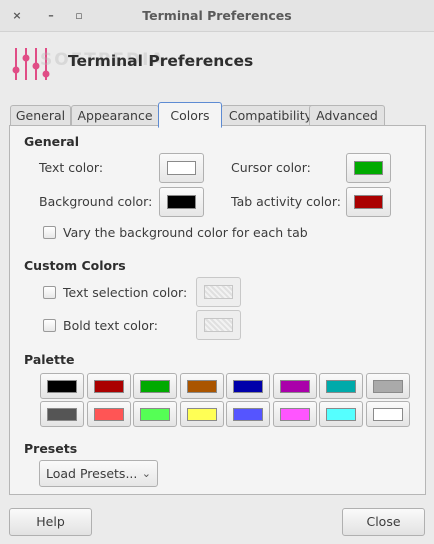 This screenshot has width=434, height=544. What do you see at coordinates (115, 116) in the screenshot?
I see `tab-appearance: Appearance` at bounding box center [115, 116].